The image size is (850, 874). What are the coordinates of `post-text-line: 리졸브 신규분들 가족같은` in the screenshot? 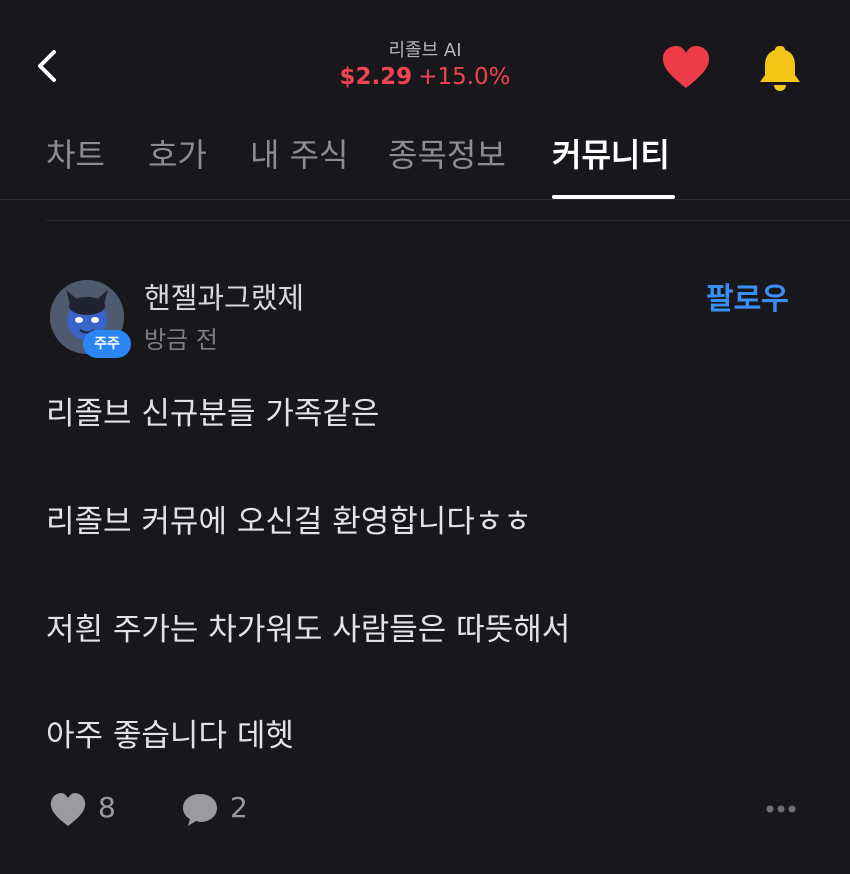 It's located at (213, 414).